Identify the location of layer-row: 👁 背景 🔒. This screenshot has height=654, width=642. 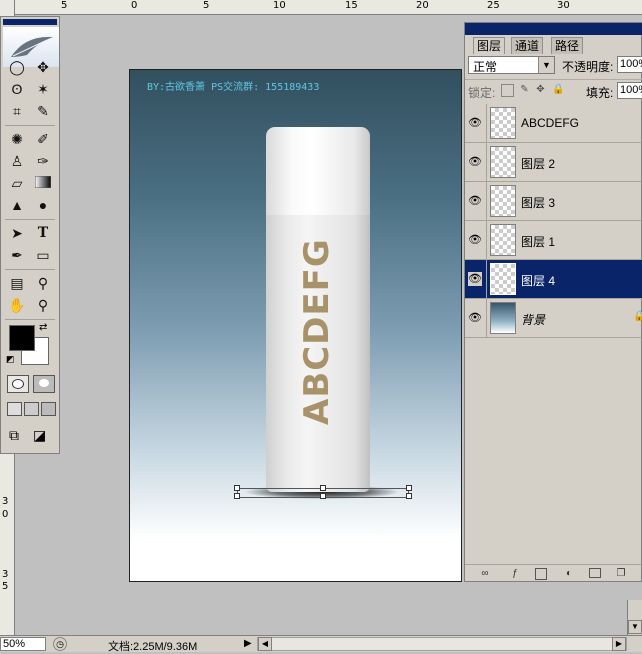
(553, 318).